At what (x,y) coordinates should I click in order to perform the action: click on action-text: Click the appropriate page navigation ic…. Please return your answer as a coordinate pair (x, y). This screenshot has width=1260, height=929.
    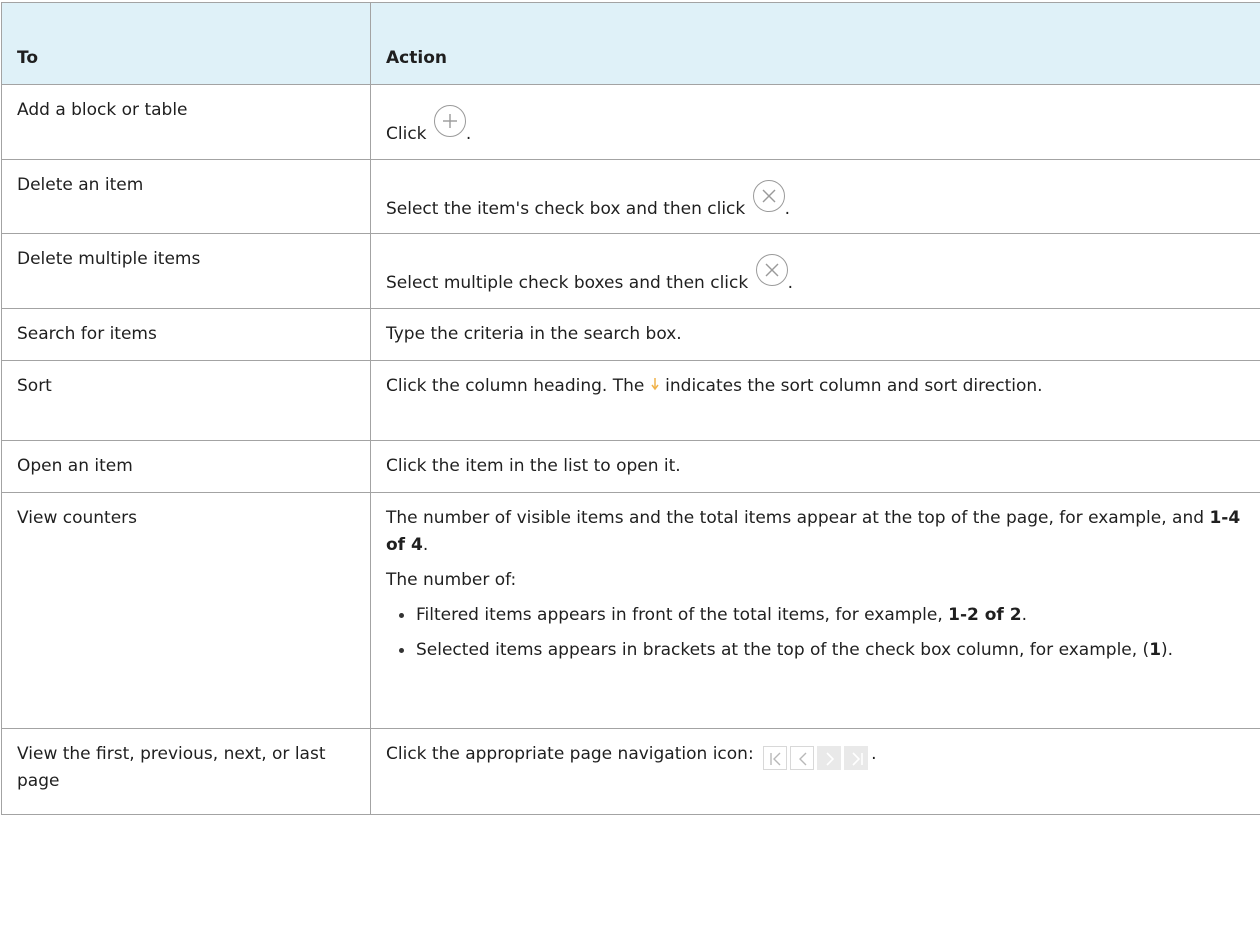
    Looking at the image, I should click on (570, 754).